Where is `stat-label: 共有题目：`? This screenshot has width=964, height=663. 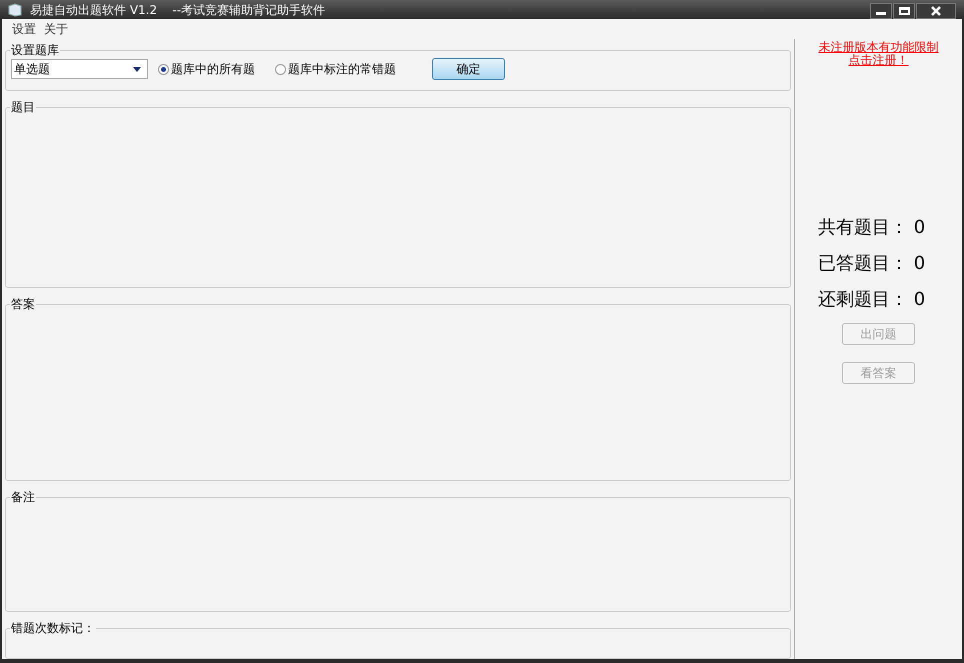
stat-label: 共有题目： is located at coordinates (863, 228).